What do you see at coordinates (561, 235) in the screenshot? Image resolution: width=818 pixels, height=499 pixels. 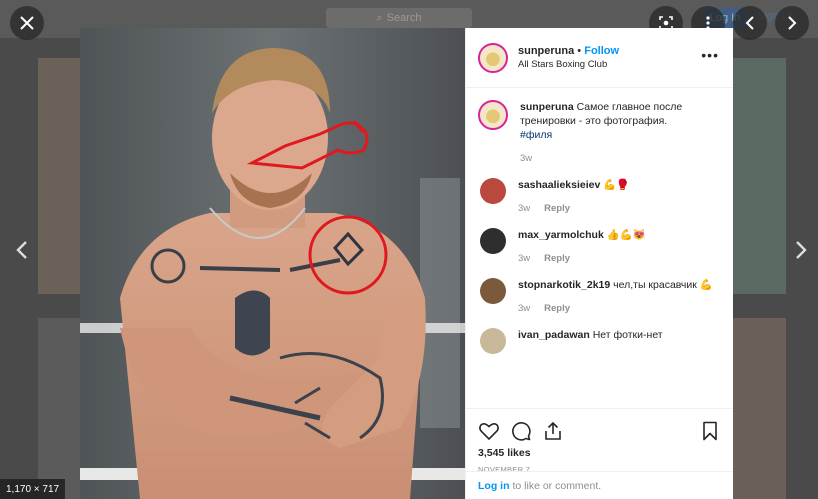 I see `comment-username: max_yarmolchuk` at bounding box center [561, 235].